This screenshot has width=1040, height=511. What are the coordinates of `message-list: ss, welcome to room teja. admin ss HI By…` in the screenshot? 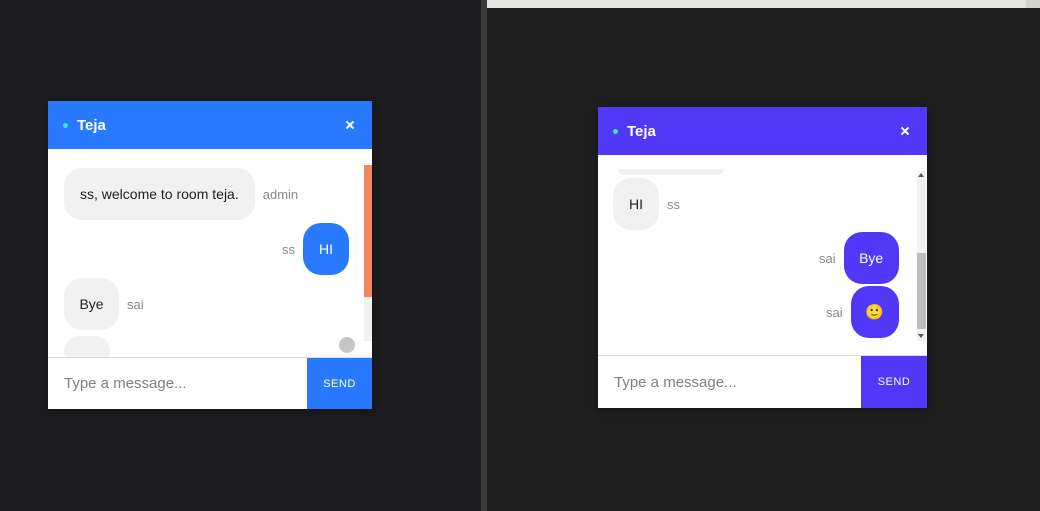 It's located at (210, 253).